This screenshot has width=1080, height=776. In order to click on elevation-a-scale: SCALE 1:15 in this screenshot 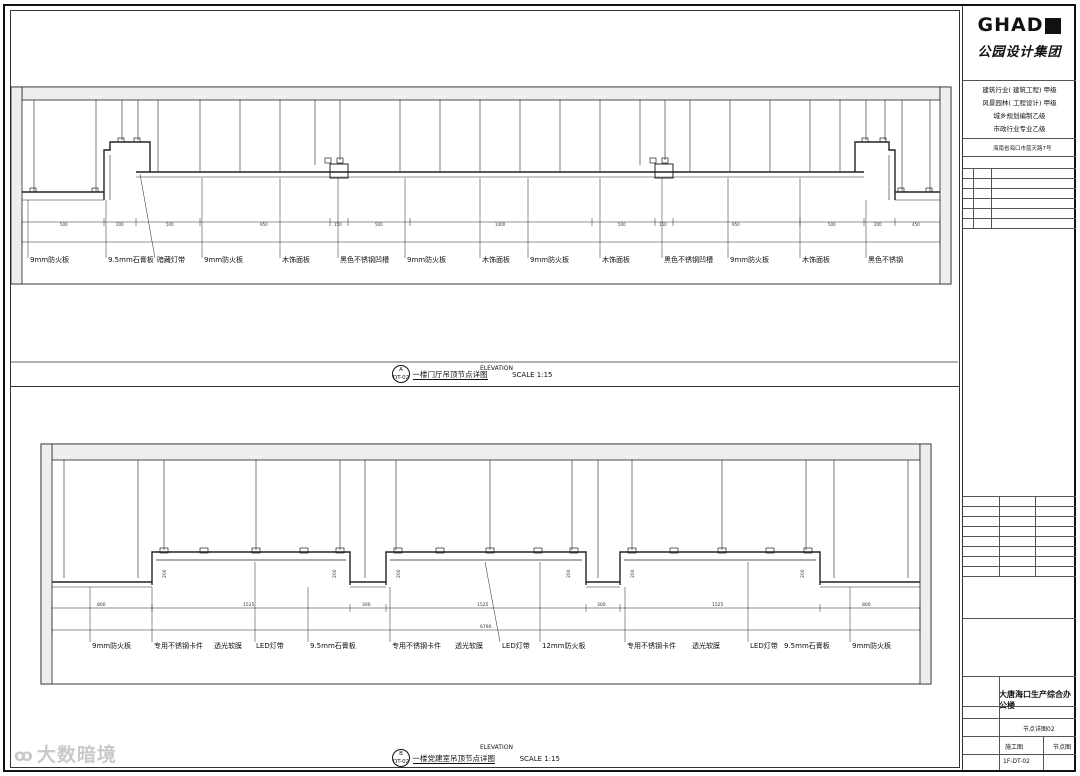, I will do `click(532, 374)`.